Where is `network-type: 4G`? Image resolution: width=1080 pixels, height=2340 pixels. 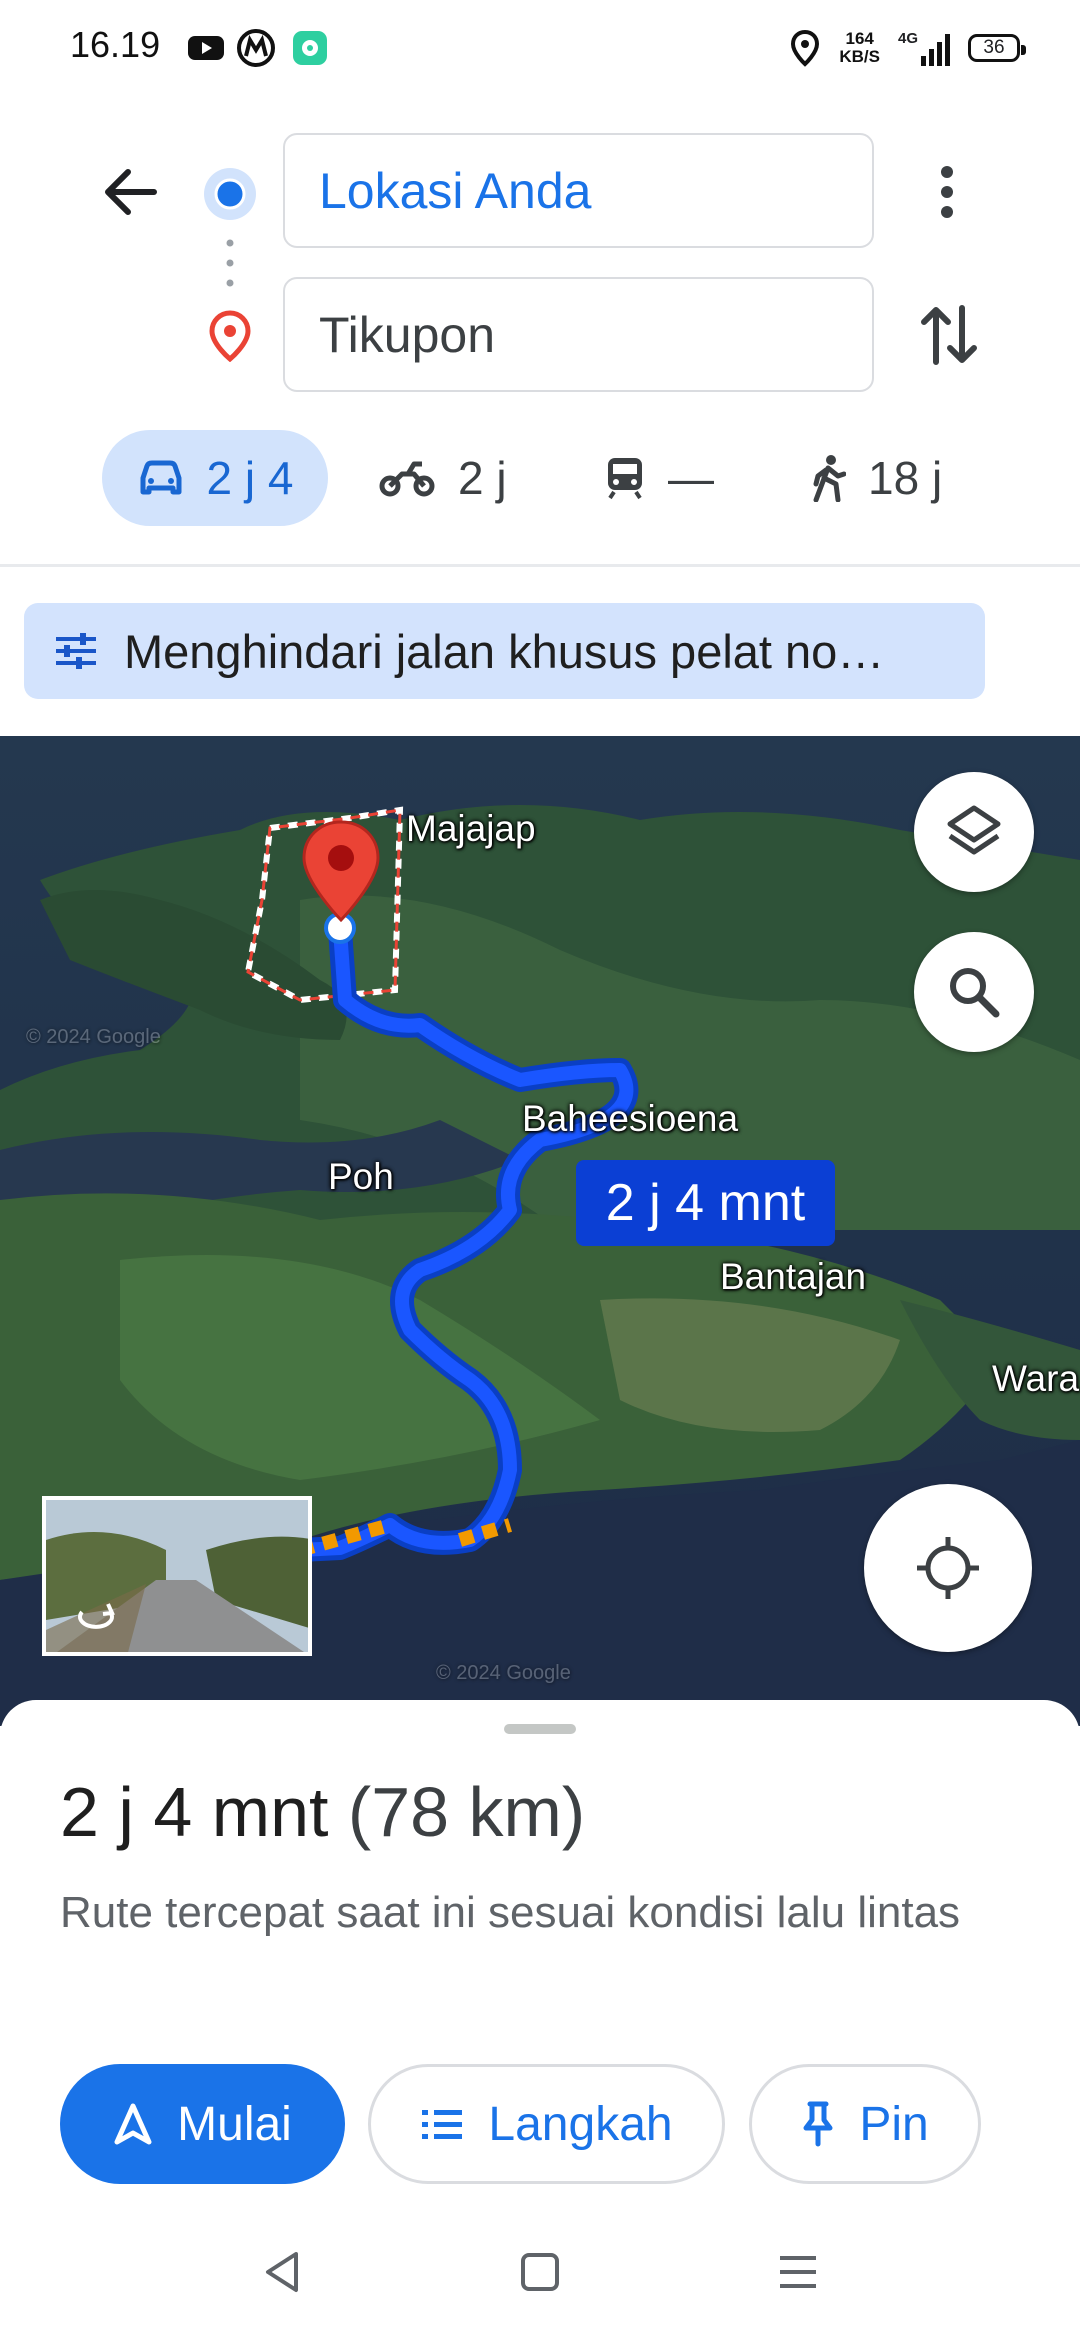 network-type: 4G is located at coordinates (907, 38).